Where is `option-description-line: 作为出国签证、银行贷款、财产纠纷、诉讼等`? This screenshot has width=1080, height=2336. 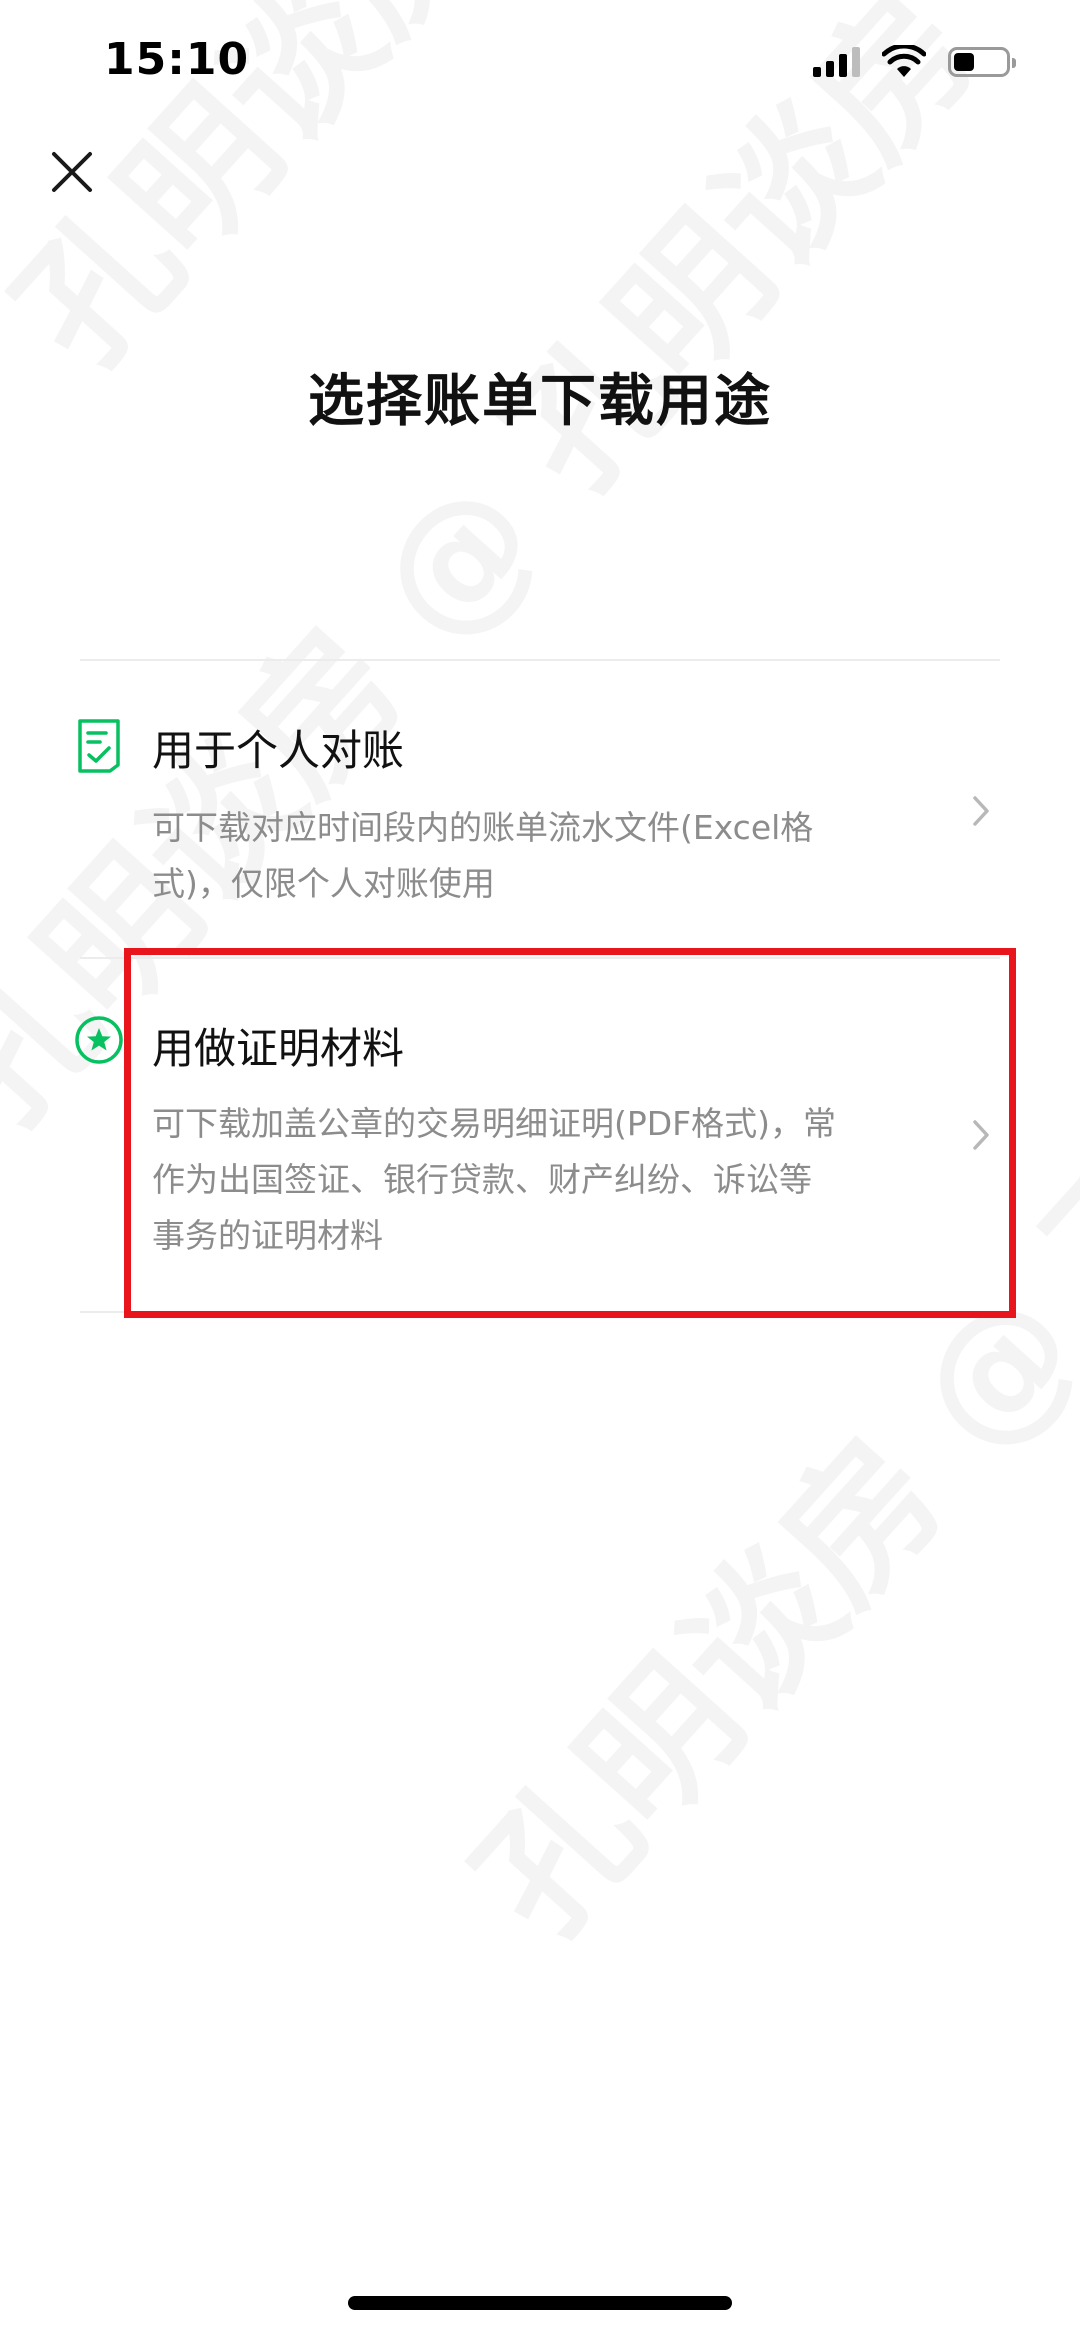
option-description-line: 作为出国签证、银行贷款、财产纠纷、诉讼等 is located at coordinates (482, 1179).